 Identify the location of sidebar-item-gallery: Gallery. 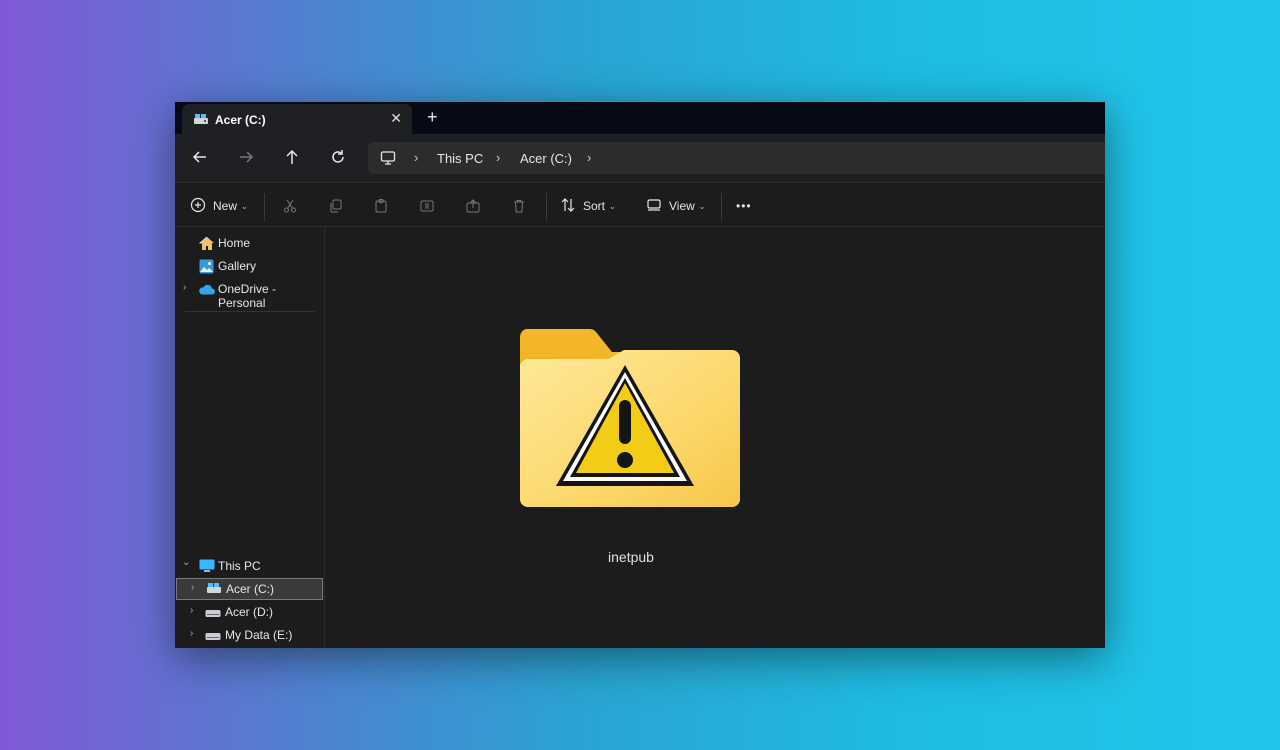
(250, 266).